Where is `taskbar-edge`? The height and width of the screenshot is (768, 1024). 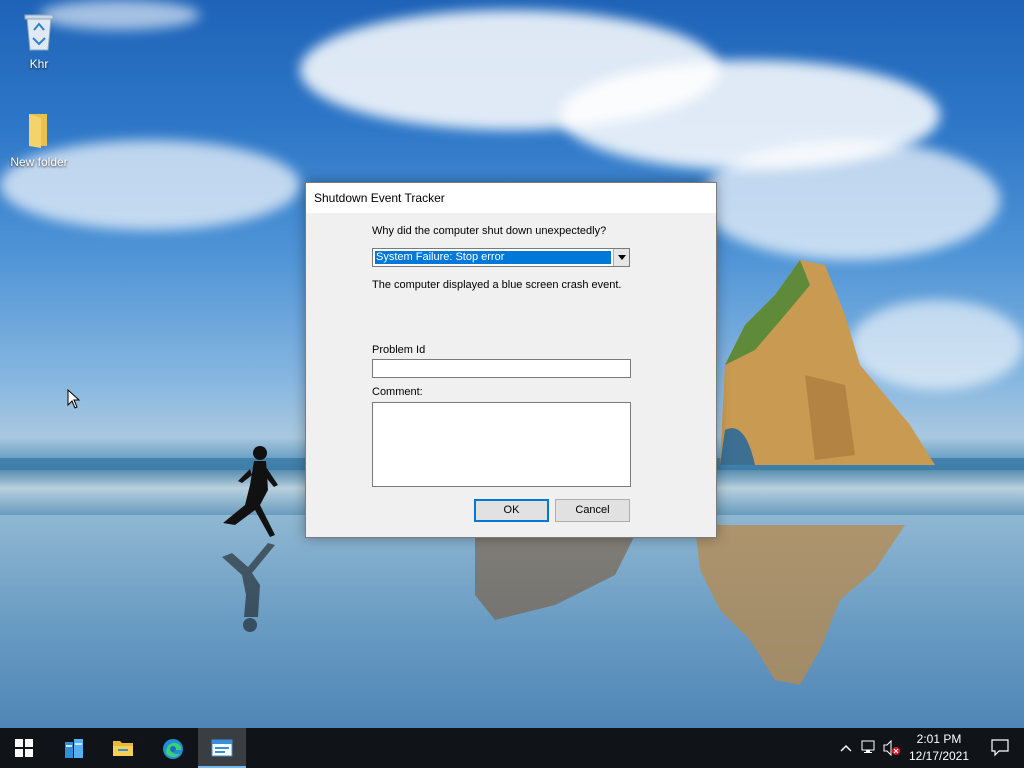
taskbar-edge is located at coordinates (173, 748).